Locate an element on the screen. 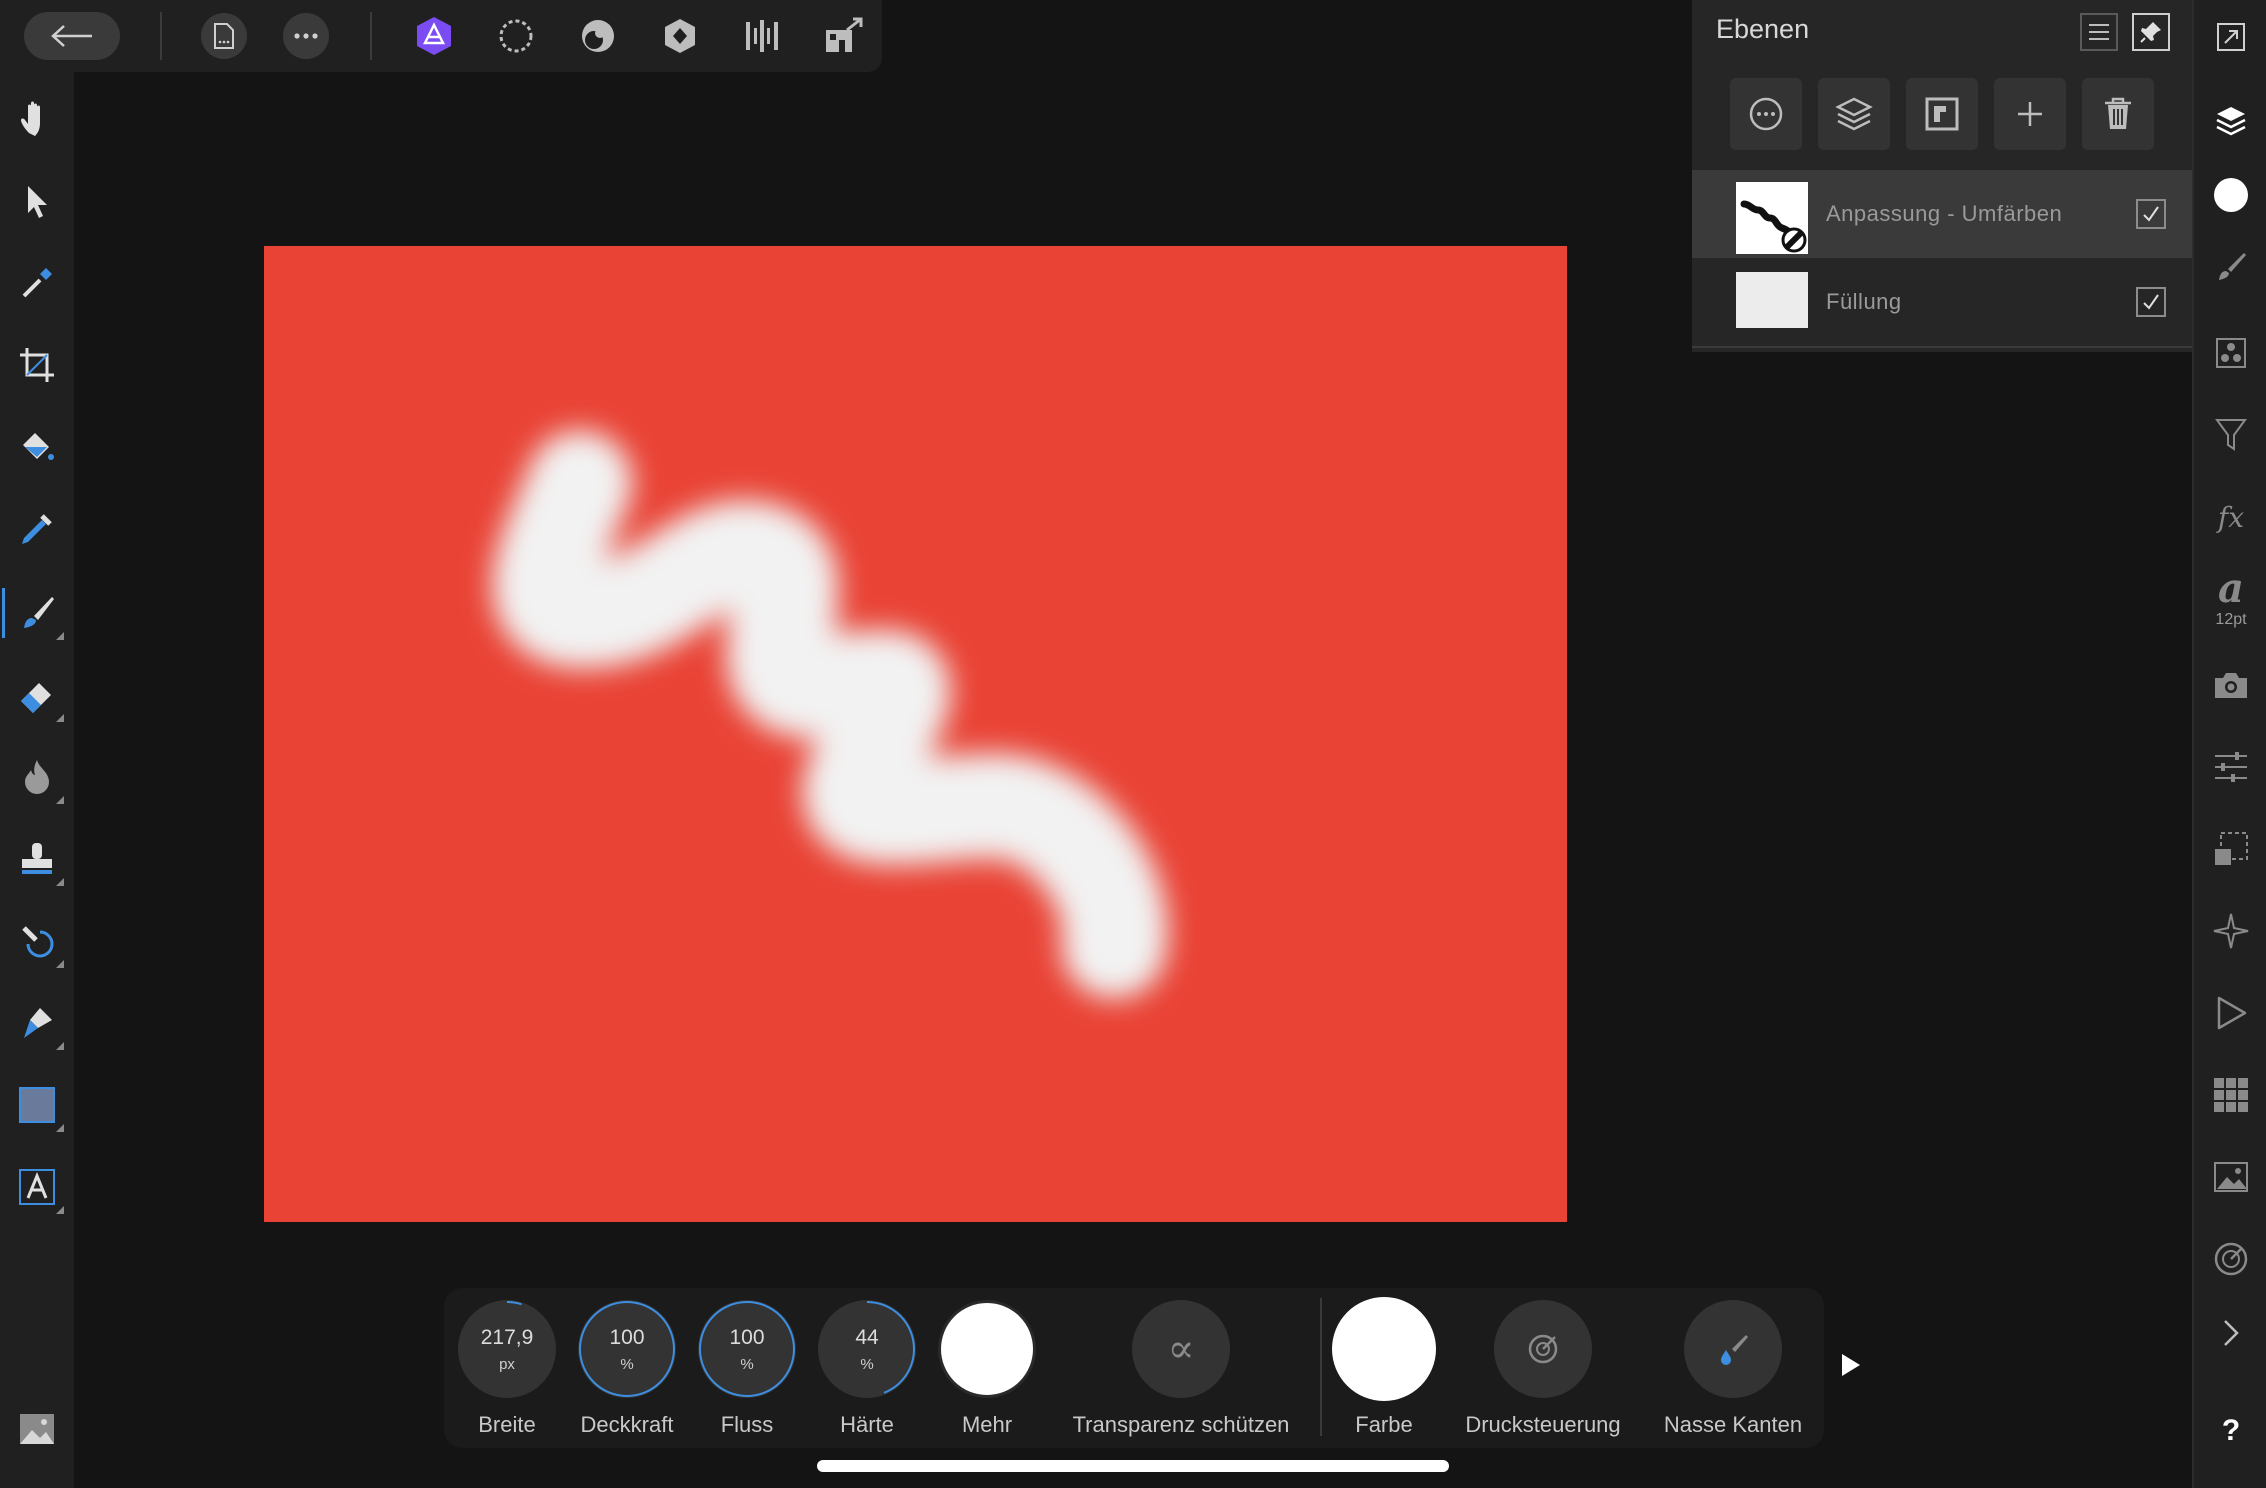  text-frame-icon is located at coordinates (37, 1187).